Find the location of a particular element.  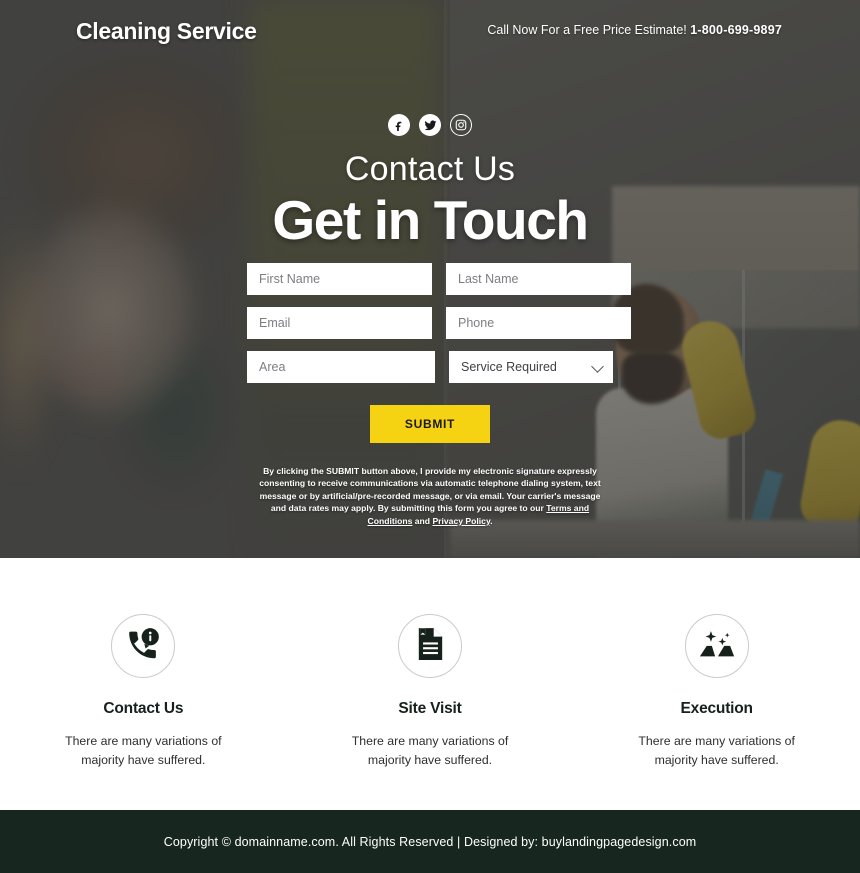

document-icon is located at coordinates (430, 646).